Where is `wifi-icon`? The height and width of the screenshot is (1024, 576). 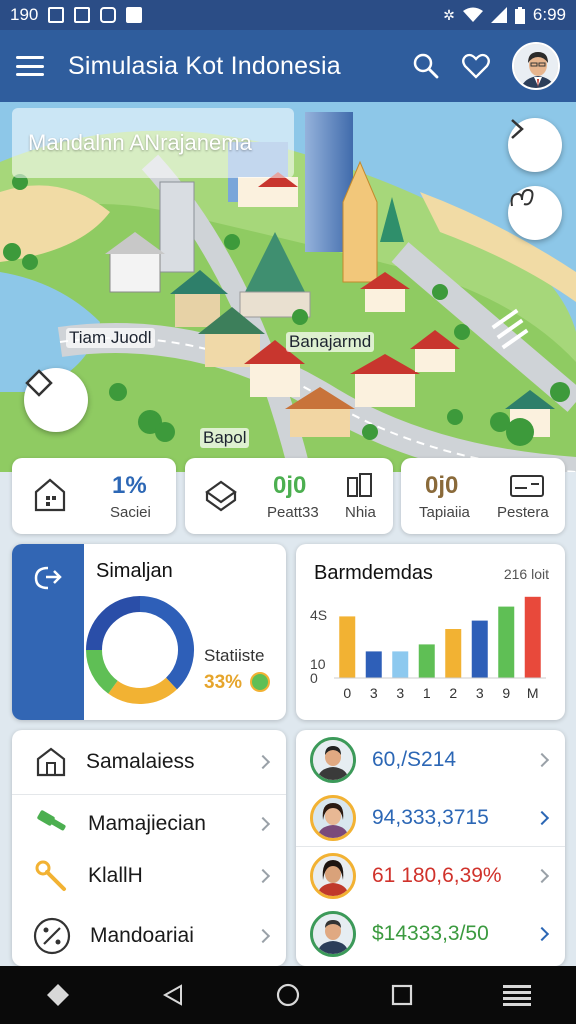 wifi-icon is located at coordinates (472, 14).